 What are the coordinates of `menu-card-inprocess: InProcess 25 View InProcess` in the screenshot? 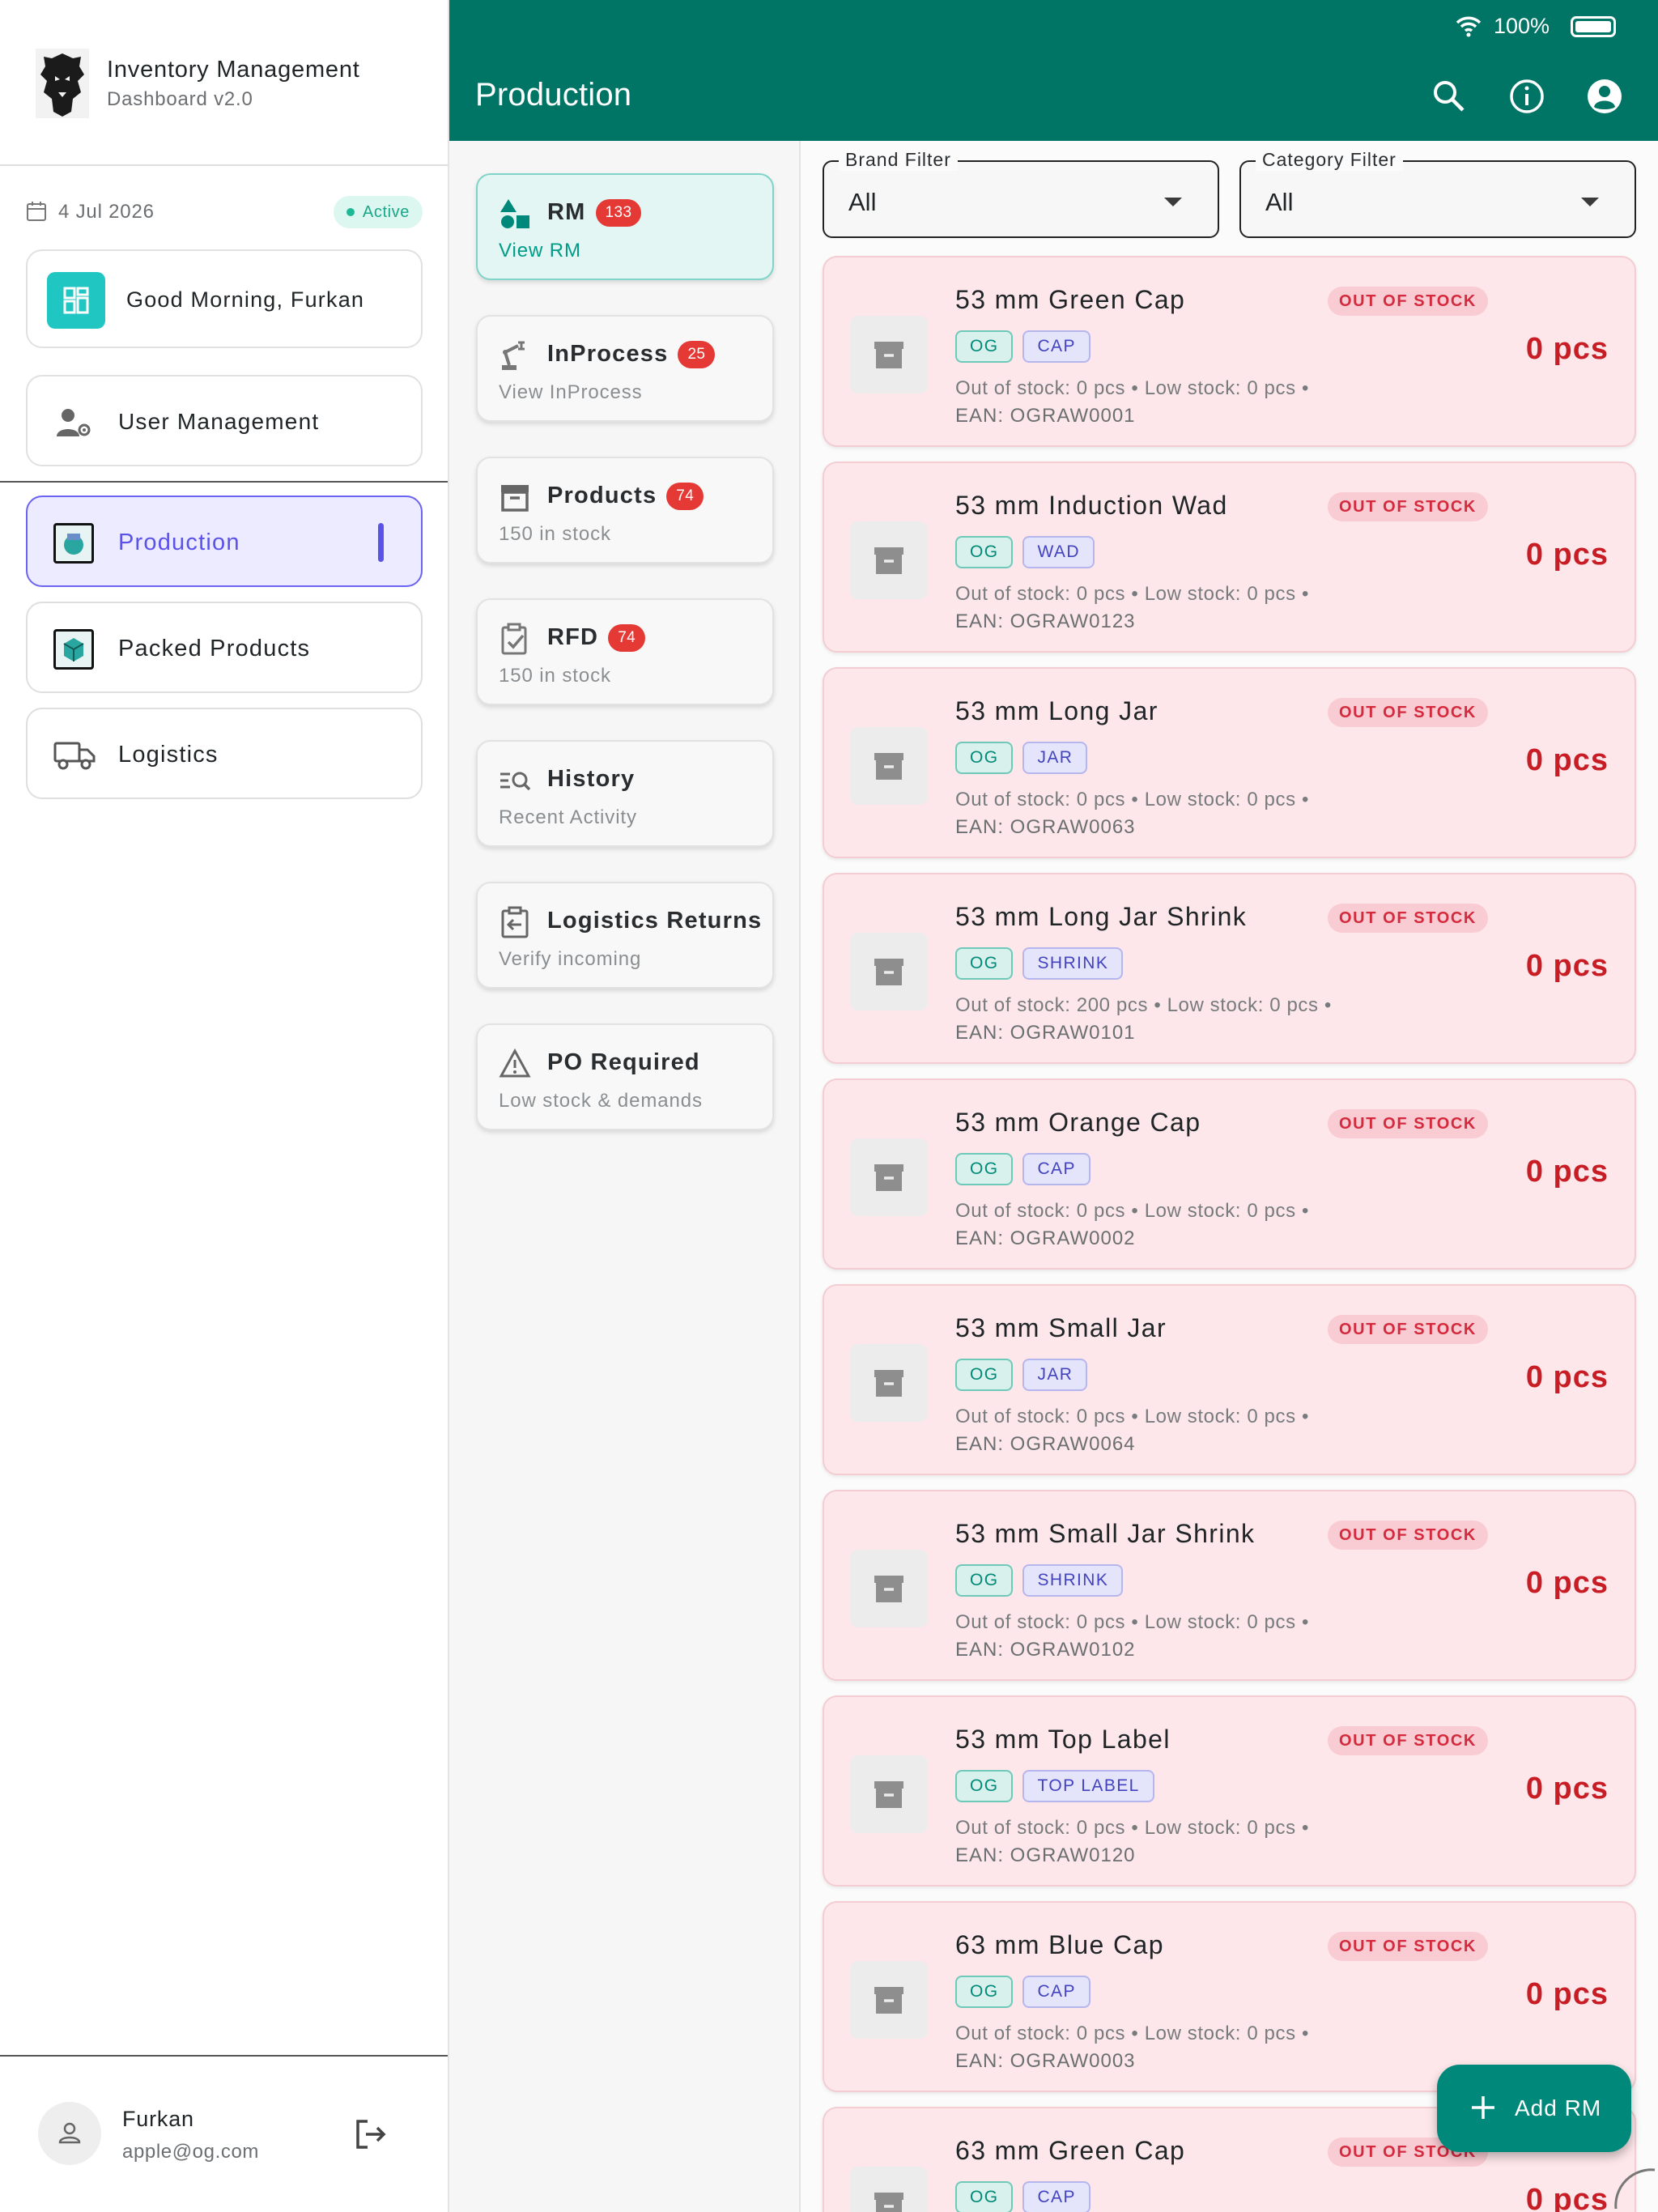 It's located at (625, 368).